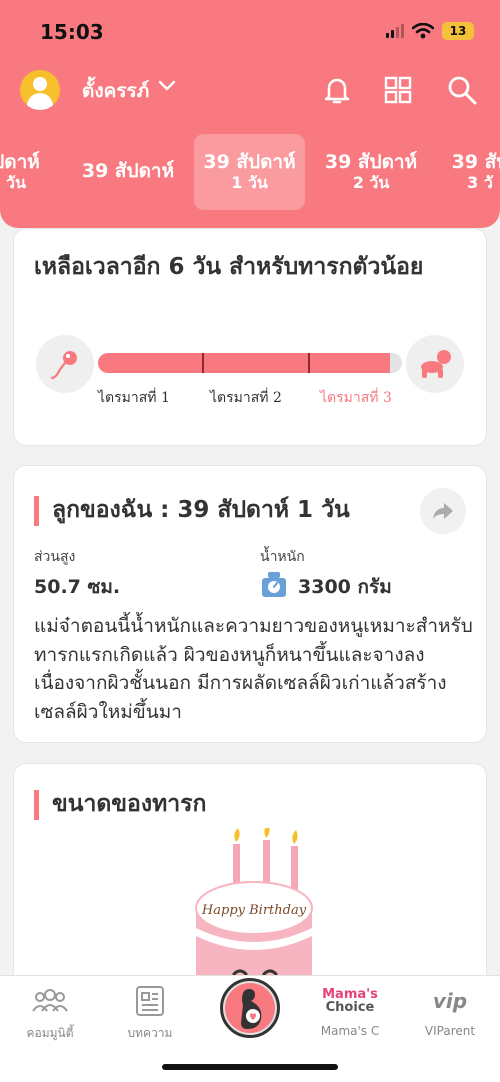 This screenshot has height=1082, width=500. I want to click on progress-remaining, so click(396, 363).